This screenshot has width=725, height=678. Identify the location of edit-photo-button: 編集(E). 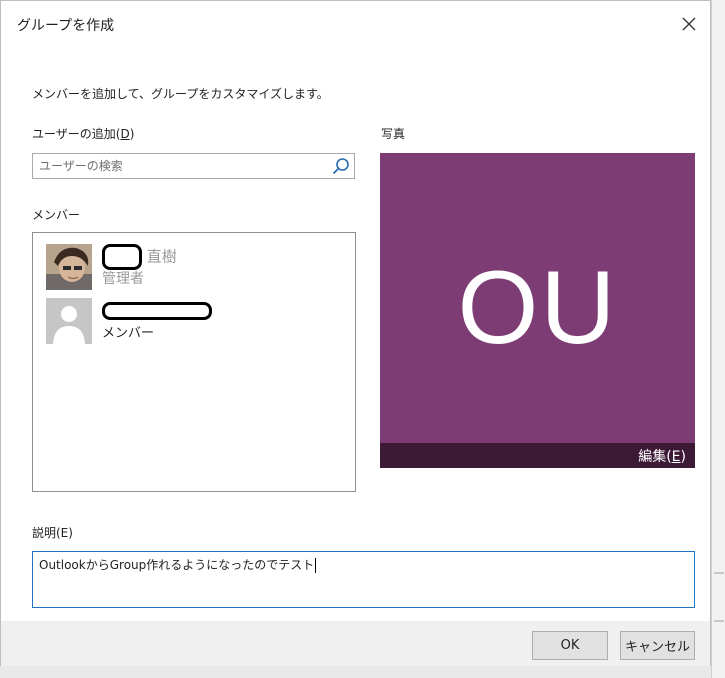
(662, 456).